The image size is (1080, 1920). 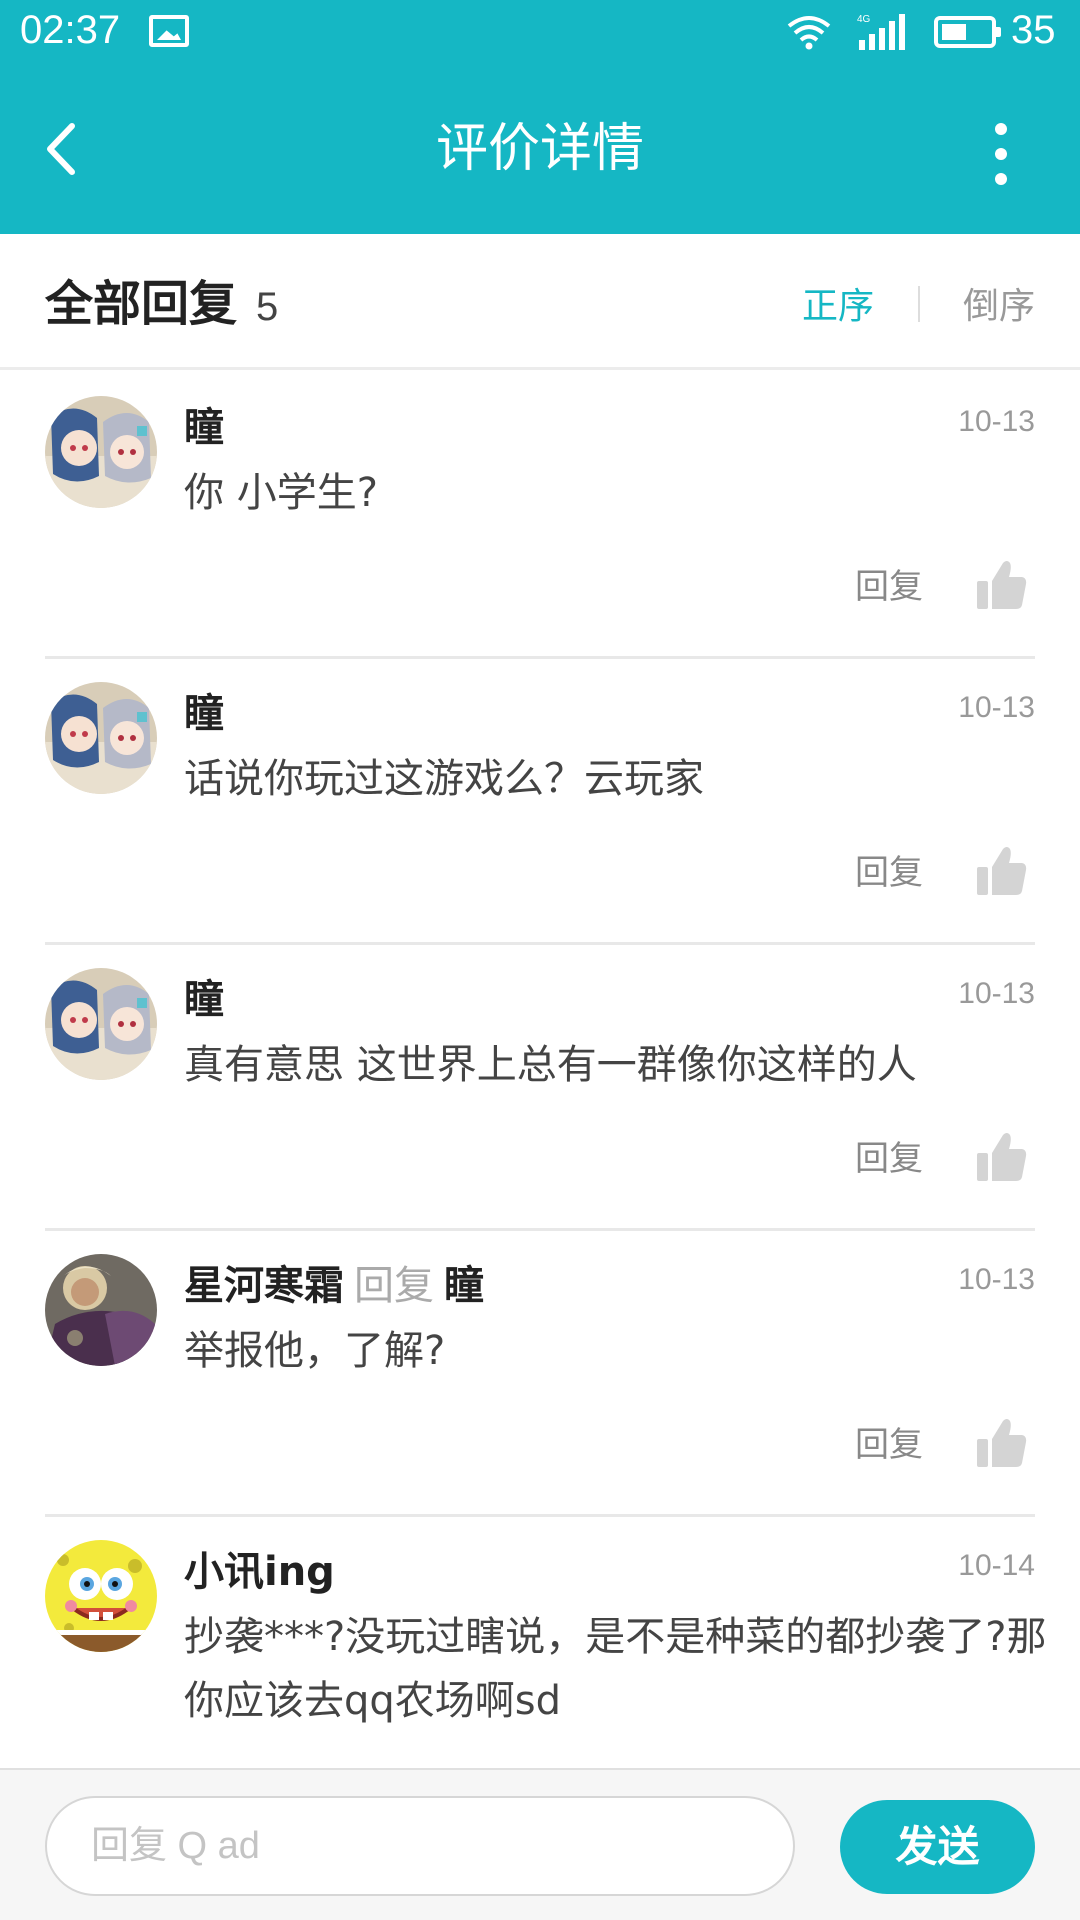 What do you see at coordinates (464, 1286) in the screenshot?
I see `reply-to-name: 瞳` at bounding box center [464, 1286].